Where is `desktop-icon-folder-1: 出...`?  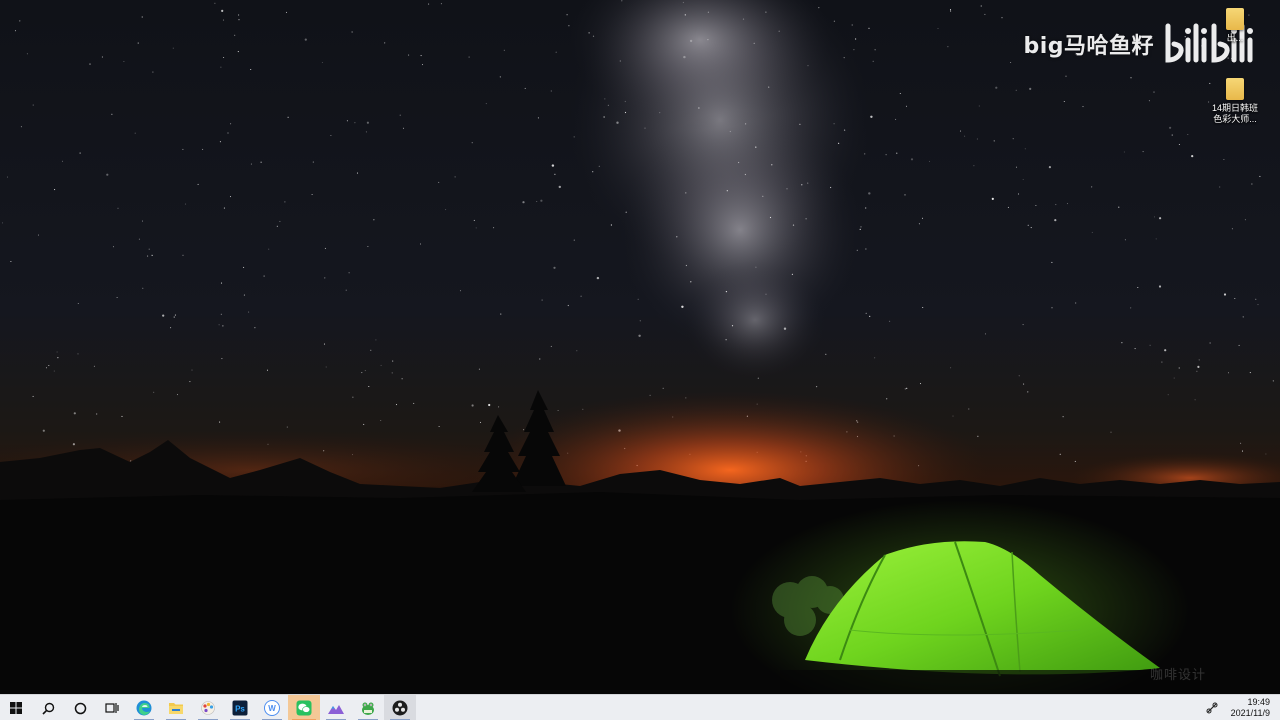 desktop-icon-folder-1: 出... is located at coordinates (1235, 26).